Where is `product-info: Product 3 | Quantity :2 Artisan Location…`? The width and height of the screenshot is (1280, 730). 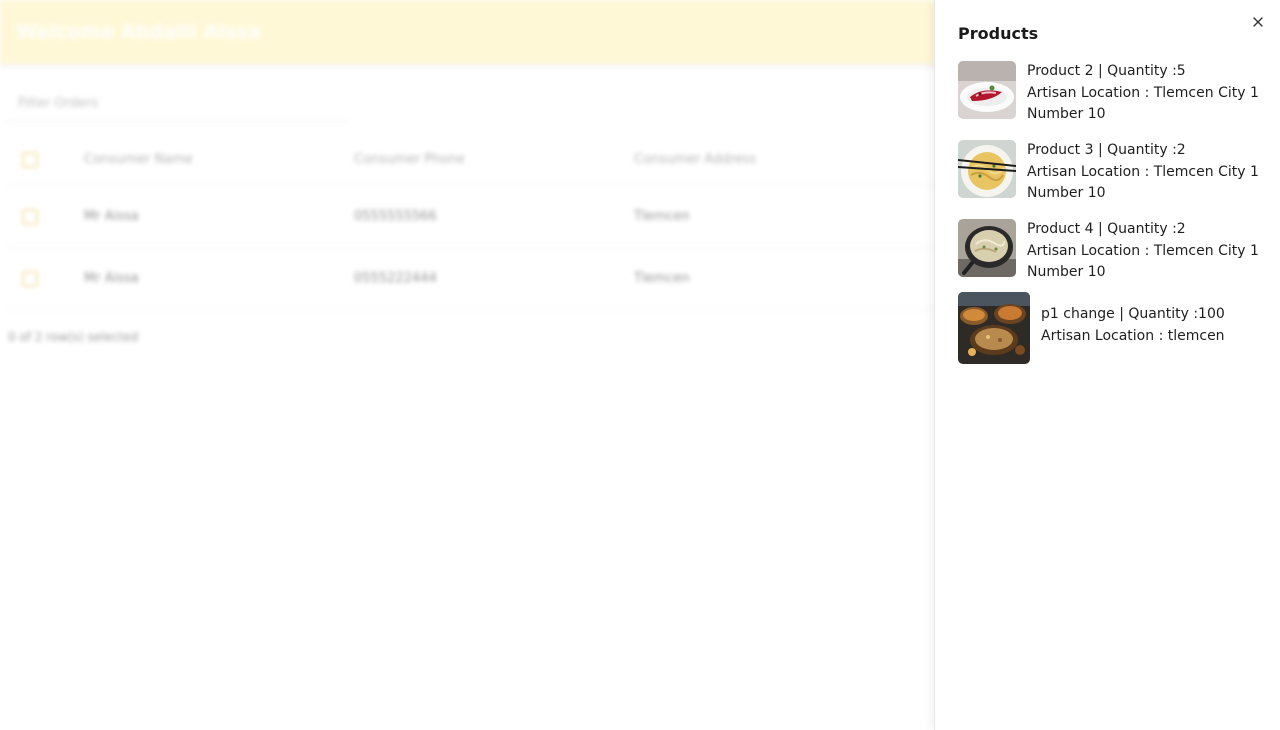 product-info: Product 3 | Quantity :2 Artisan Location… is located at coordinates (1143, 172).